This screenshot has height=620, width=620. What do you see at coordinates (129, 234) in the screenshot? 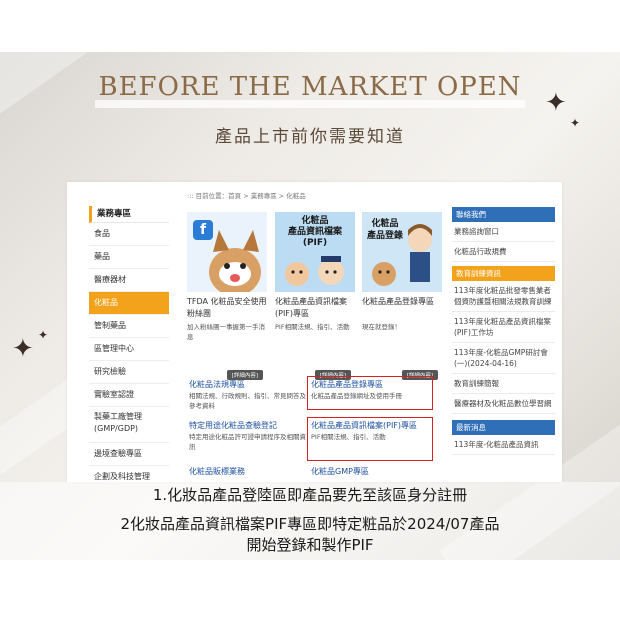
I see `sidebar-item-food: 食品` at bounding box center [129, 234].